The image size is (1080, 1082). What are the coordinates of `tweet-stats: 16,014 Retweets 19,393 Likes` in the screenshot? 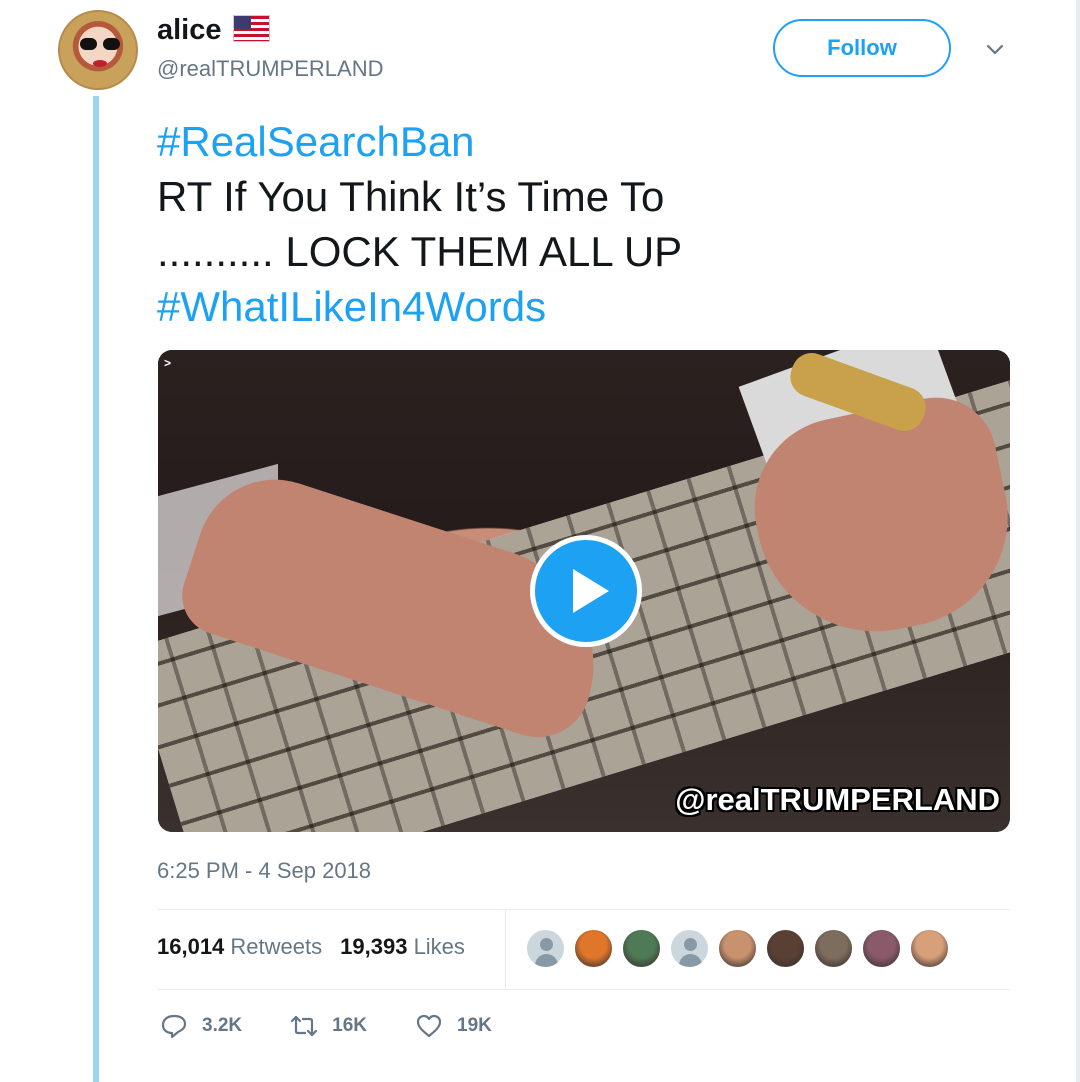 It's located at (311, 947).